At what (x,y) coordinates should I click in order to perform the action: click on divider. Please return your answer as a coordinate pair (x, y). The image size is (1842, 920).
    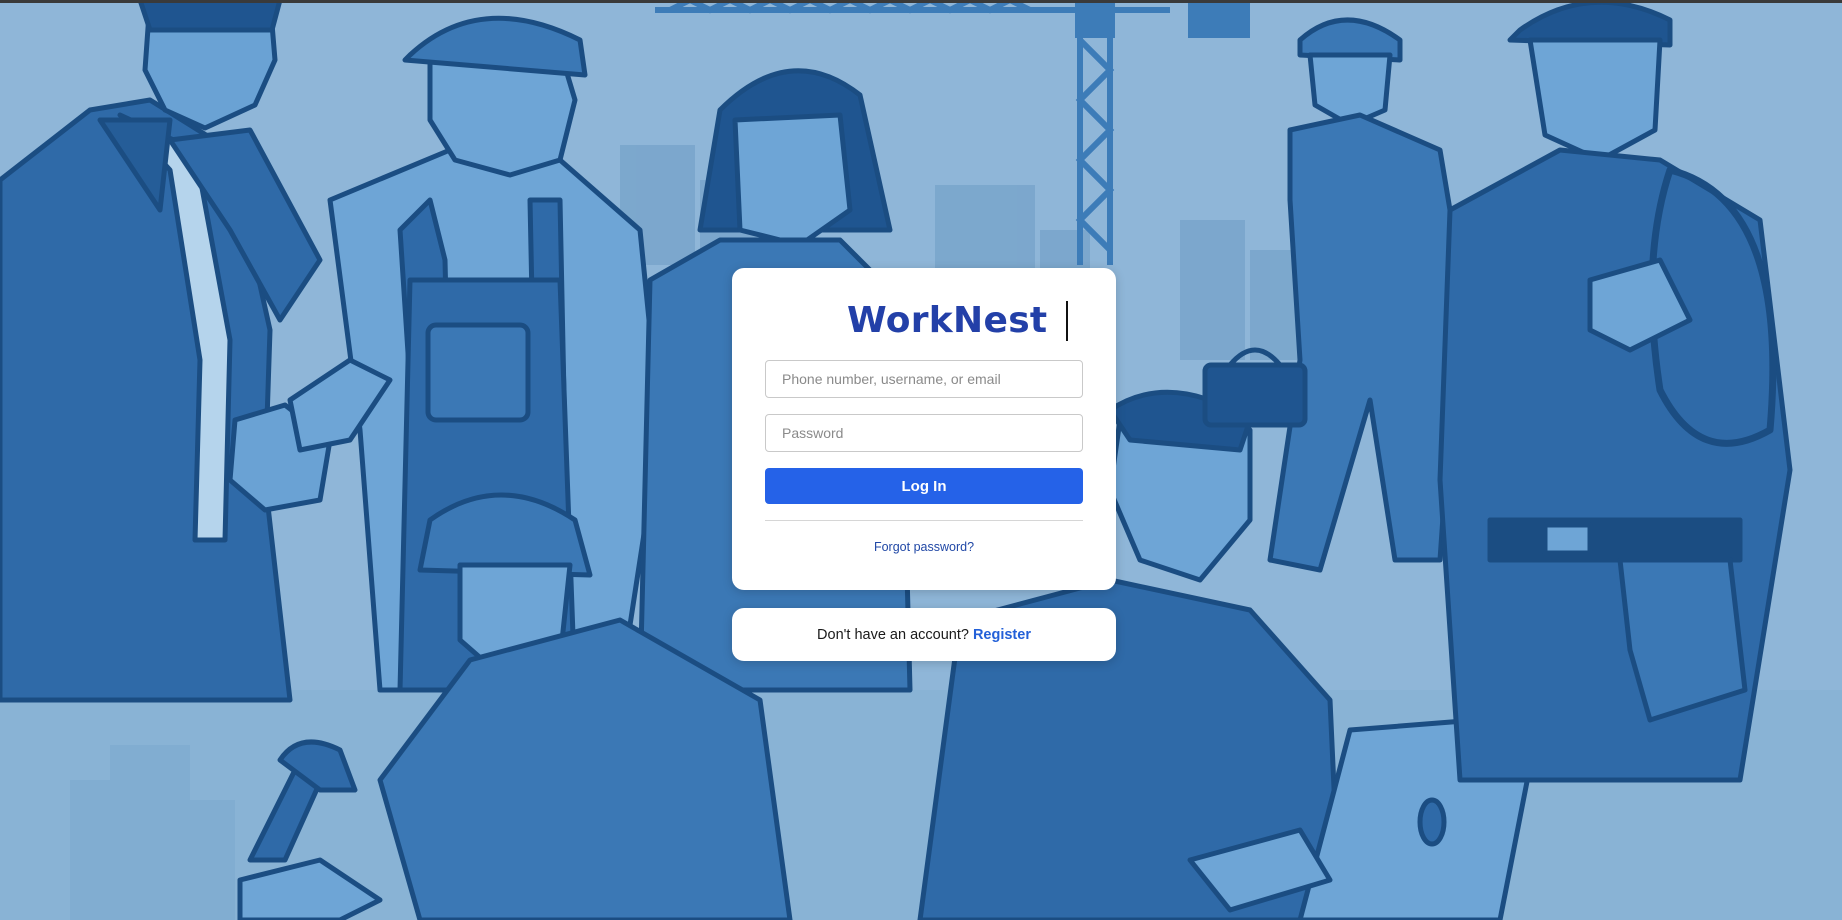
    Looking at the image, I should click on (924, 520).